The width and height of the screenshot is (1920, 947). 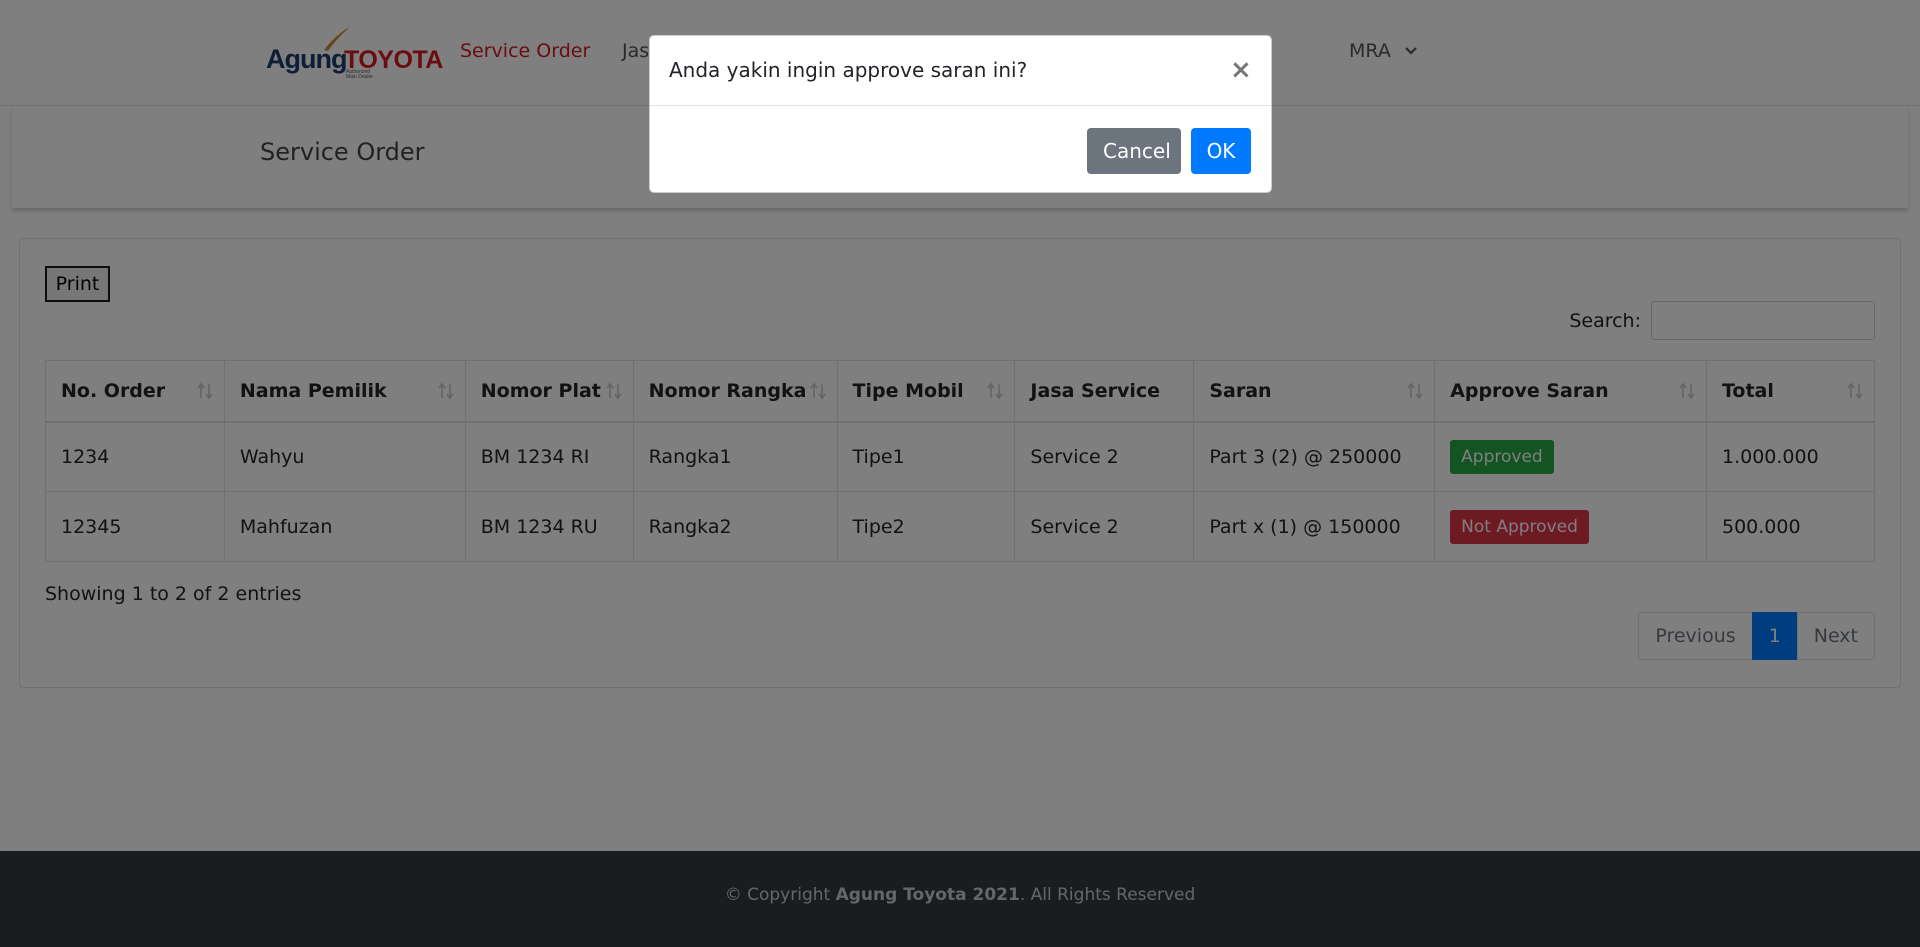 I want to click on dialog-footer: Cancel OK, so click(x=1169, y=151).